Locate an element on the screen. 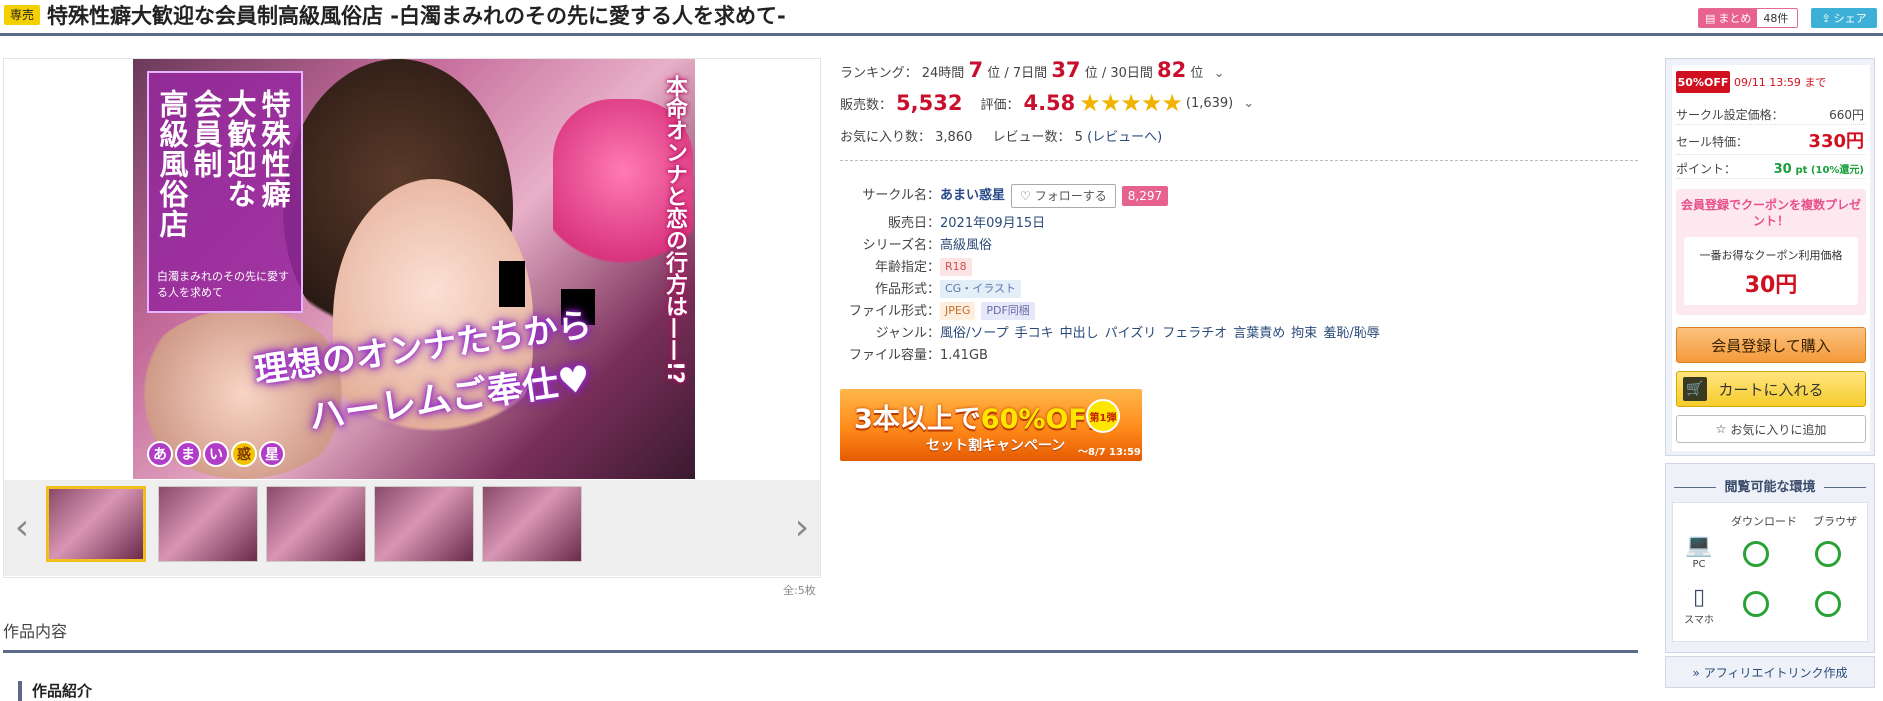 The image size is (1883, 701). series-link: 高級風俗 is located at coordinates (966, 246).